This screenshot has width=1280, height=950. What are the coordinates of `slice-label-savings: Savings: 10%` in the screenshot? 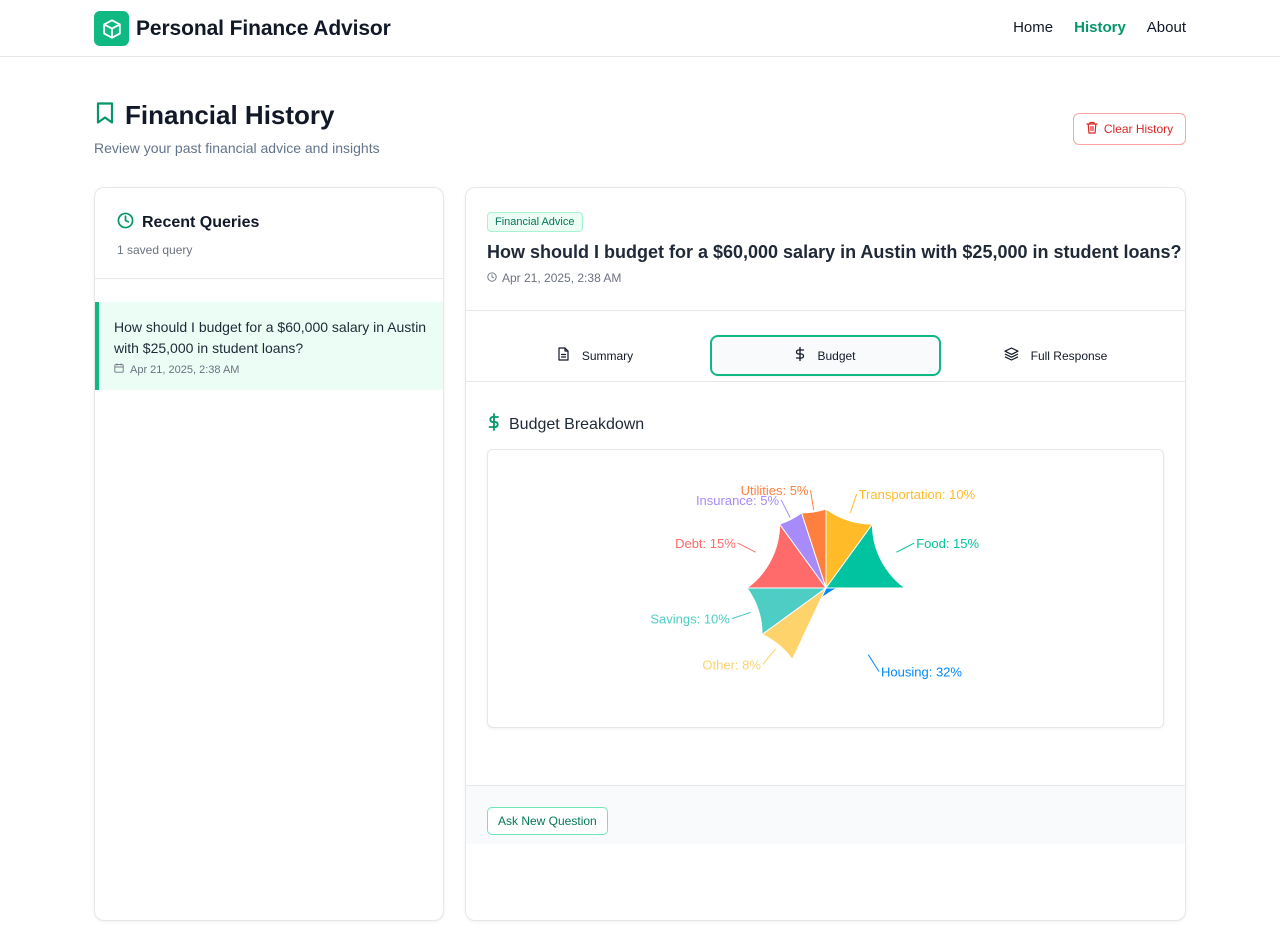 It's located at (690, 619).